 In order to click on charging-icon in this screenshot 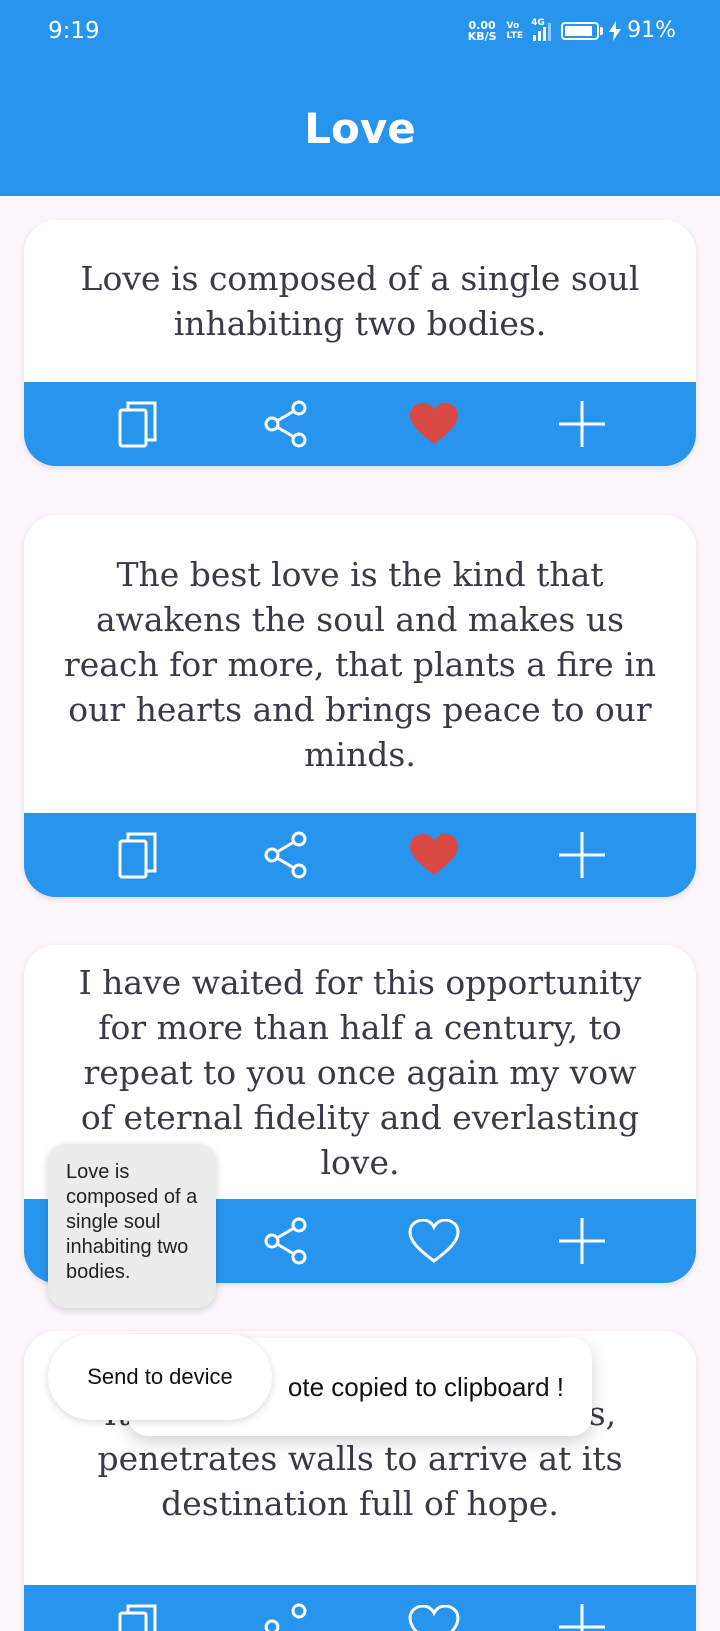, I will do `click(615, 30)`.